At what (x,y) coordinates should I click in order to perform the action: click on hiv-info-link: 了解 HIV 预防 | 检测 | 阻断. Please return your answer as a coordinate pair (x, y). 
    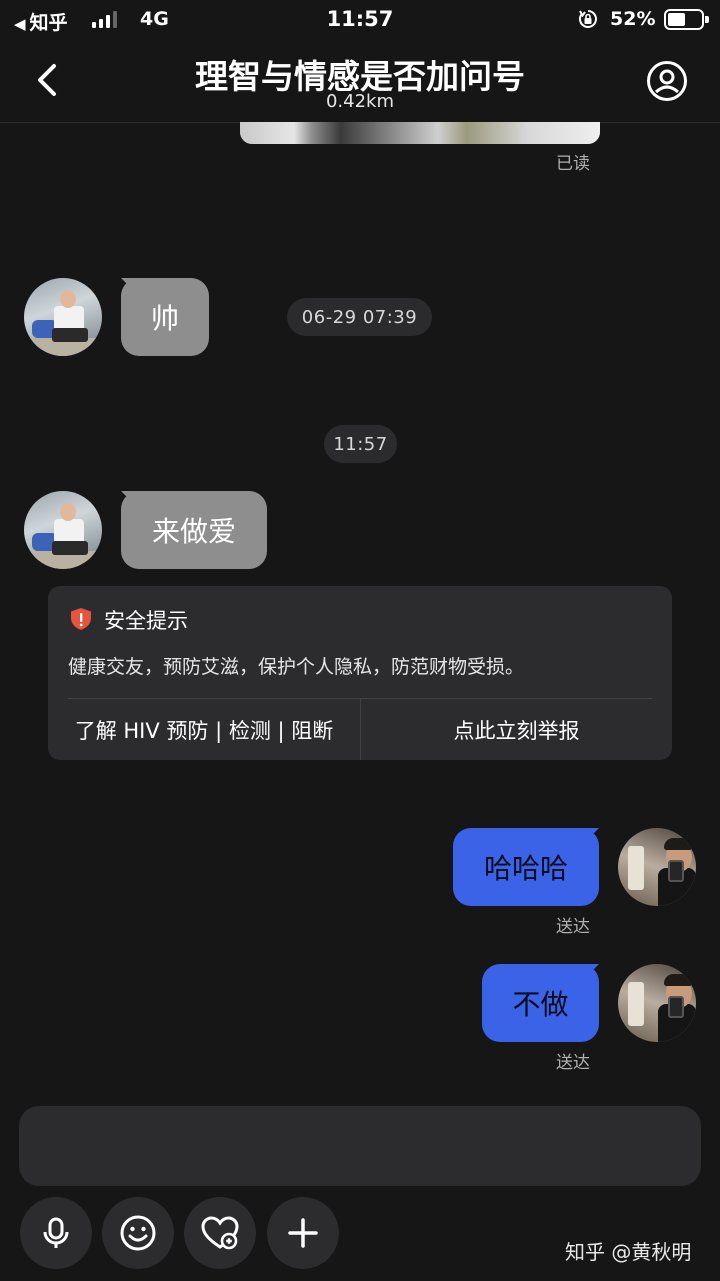
    Looking at the image, I should click on (204, 729).